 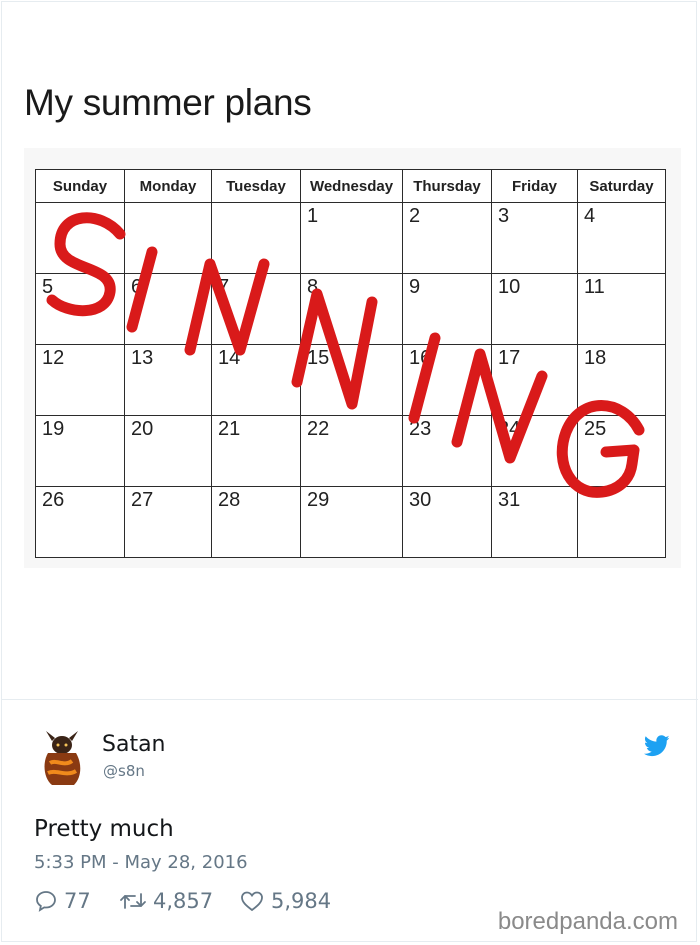 What do you see at coordinates (142, 358) in the screenshot?
I see `date-number: 13` at bounding box center [142, 358].